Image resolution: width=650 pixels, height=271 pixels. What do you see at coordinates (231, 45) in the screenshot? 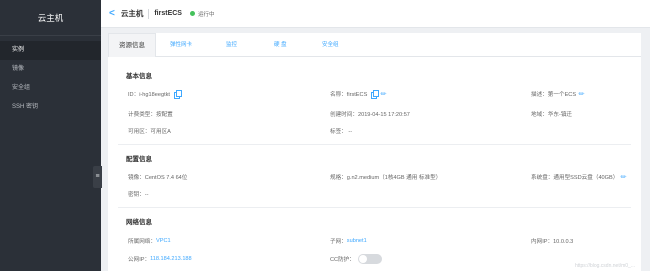
I see `tab-monitoring: 监控` at bounding box center [231, 45].